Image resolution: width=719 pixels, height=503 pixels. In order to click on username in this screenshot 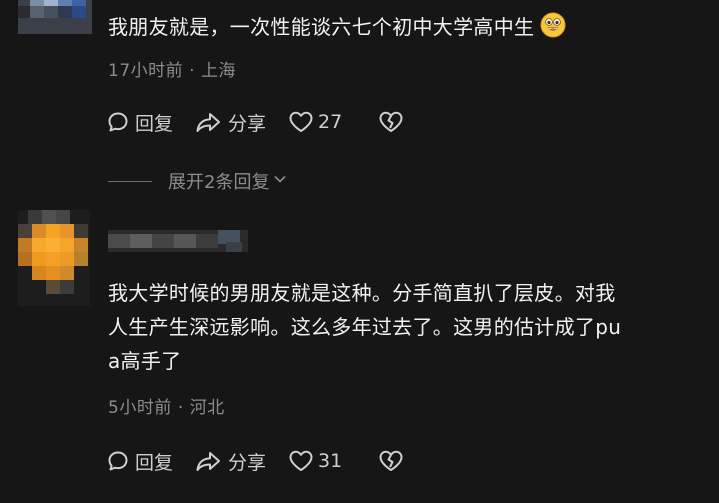, I will do `click(178, 241)`.